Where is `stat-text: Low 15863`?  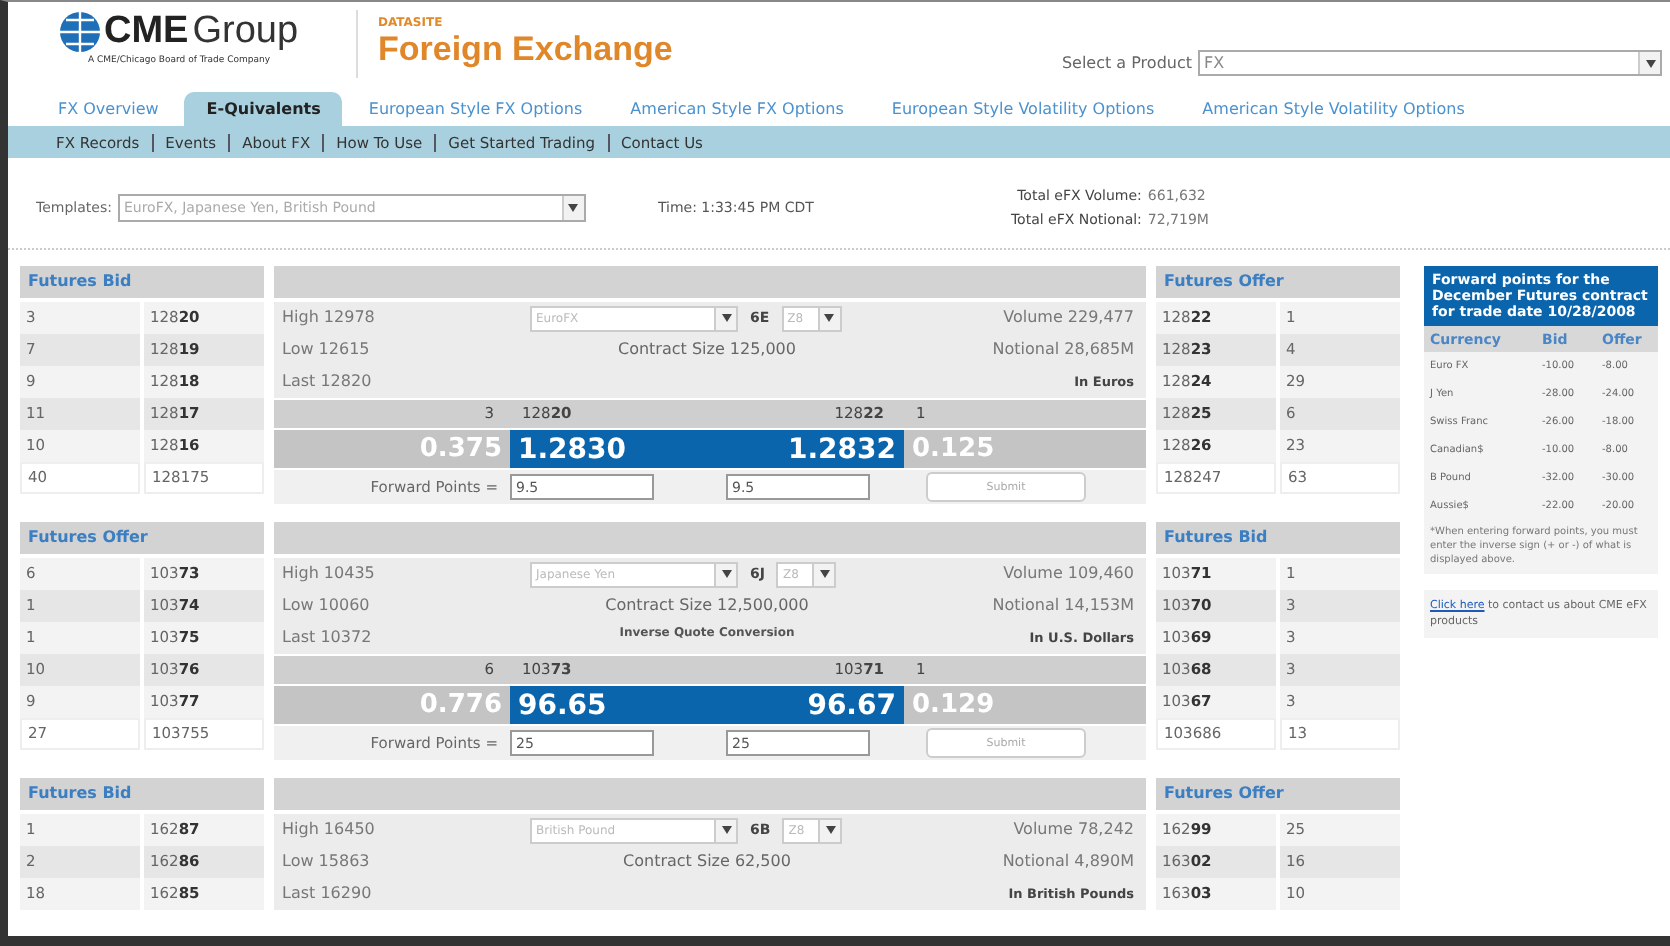
stat-text: Low 15863 is located at coordinates (326, 862).